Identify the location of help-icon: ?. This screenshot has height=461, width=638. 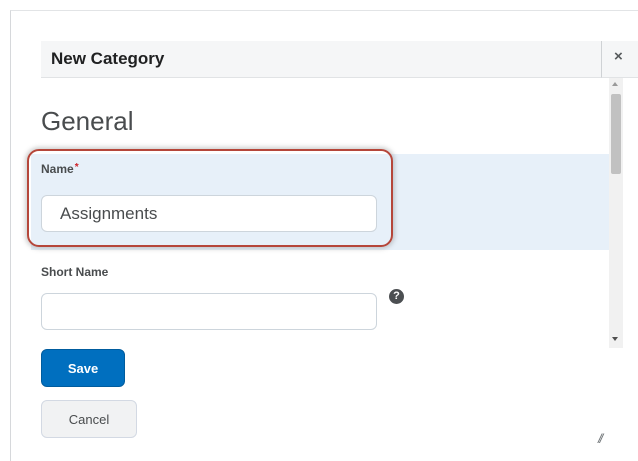
(396, 296).